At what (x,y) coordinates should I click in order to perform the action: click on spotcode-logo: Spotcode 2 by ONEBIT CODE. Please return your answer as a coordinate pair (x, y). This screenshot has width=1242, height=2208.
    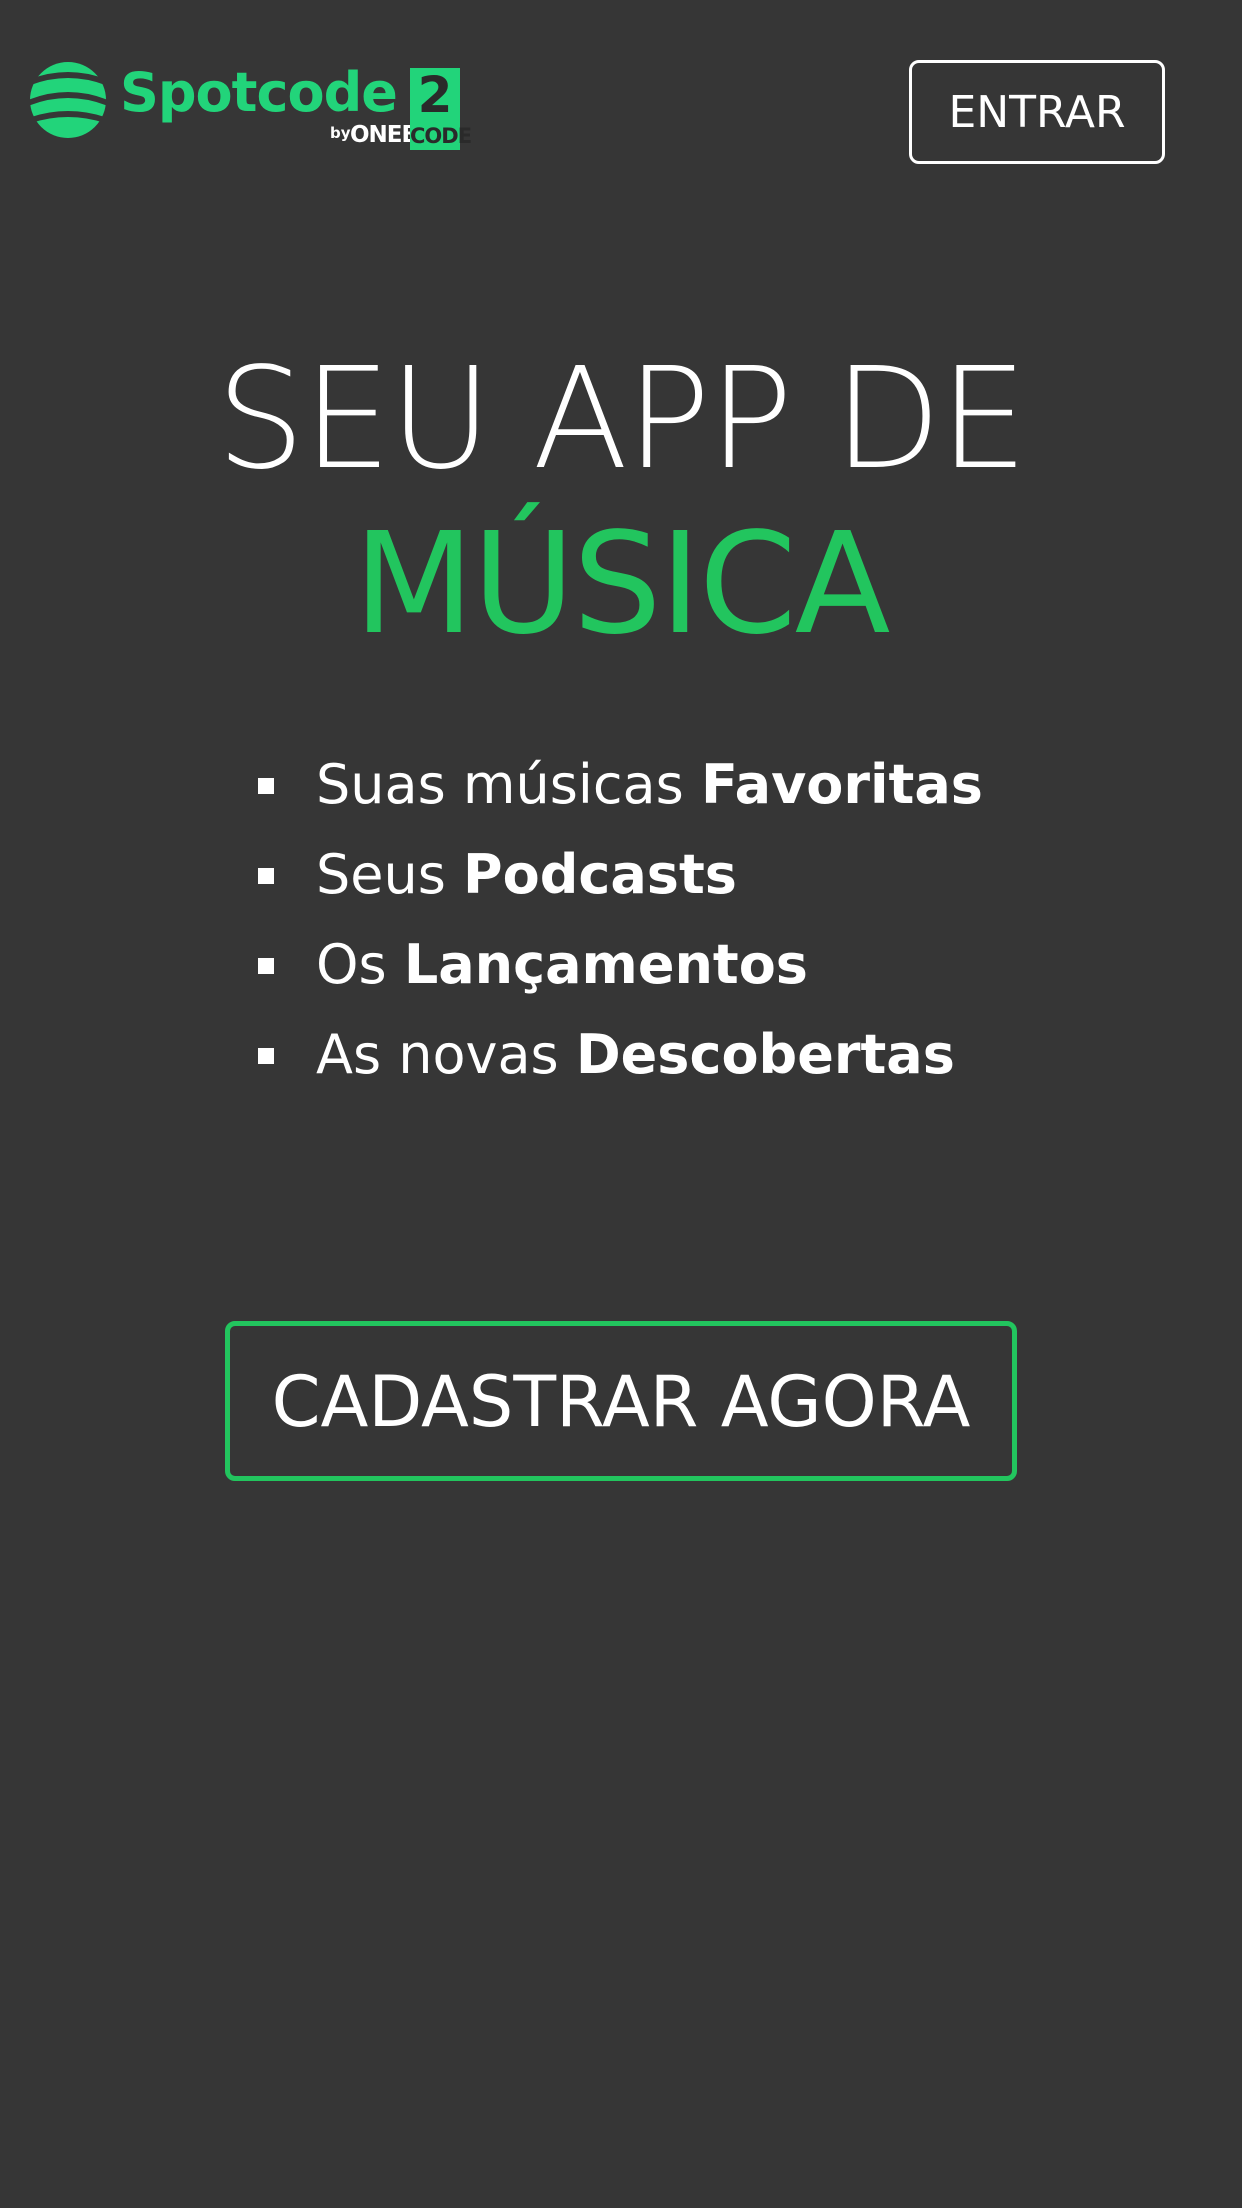
    Looking at the image, I should click on (250, 108).